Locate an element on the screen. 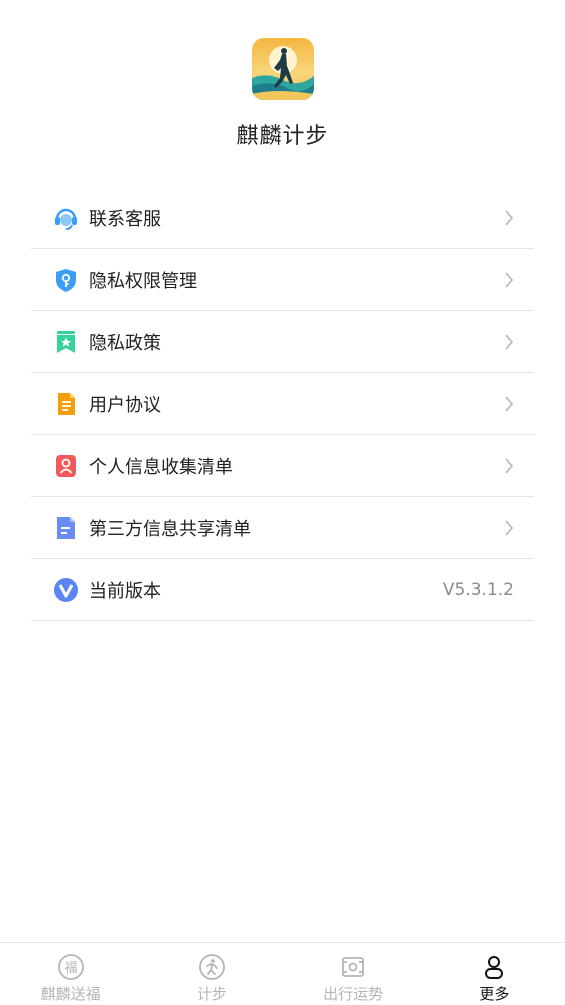 Image resolution: width=565 pixels, height=1005 pixels. menu-item-privacy-permissions: 隐私权限管理 is located at coordinates (282, 280).